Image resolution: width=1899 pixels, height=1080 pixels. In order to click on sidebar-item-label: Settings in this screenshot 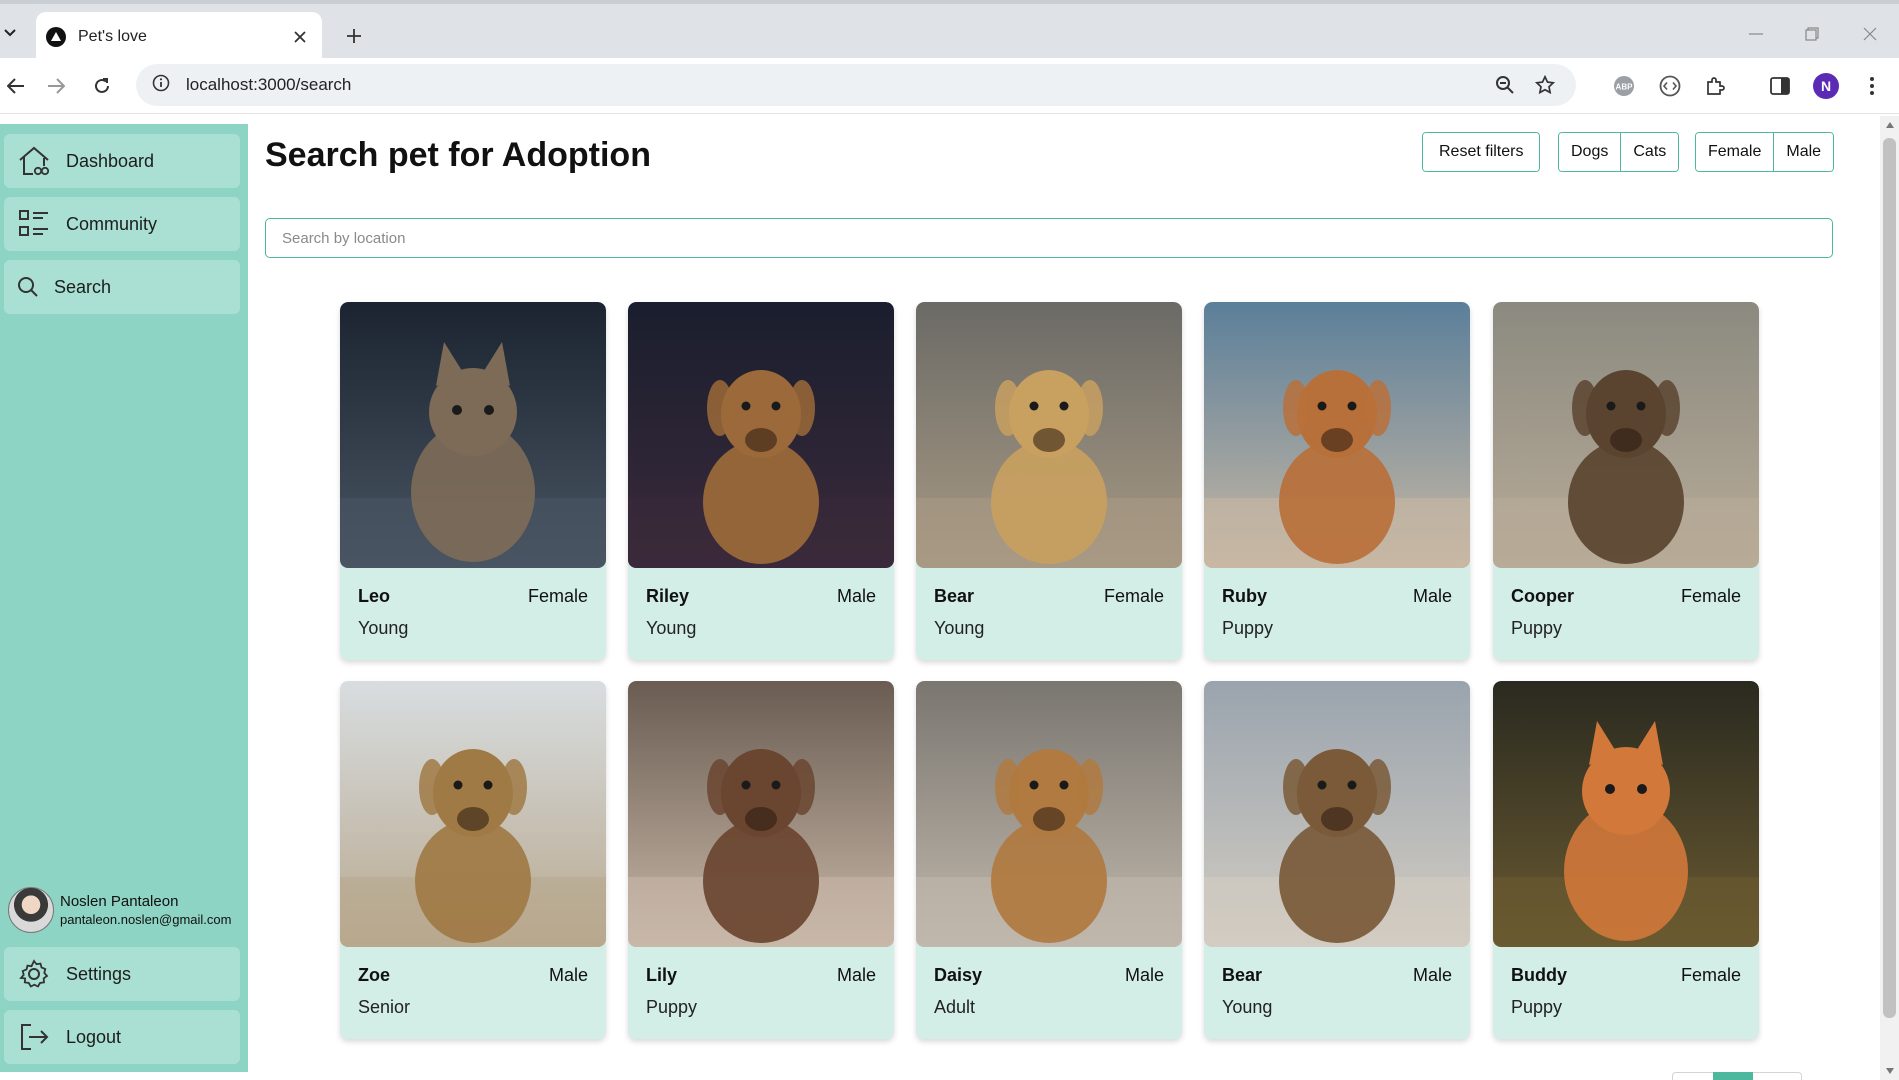, I will do `click(99, 973)`.